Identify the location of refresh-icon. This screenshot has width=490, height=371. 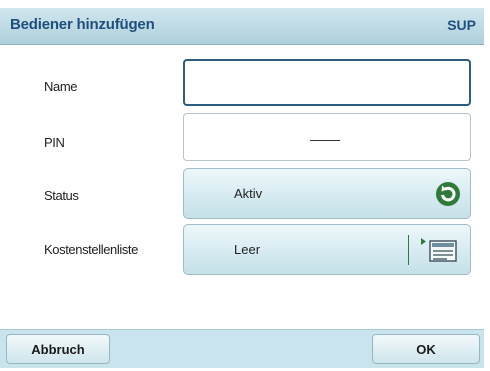
(448, 194).